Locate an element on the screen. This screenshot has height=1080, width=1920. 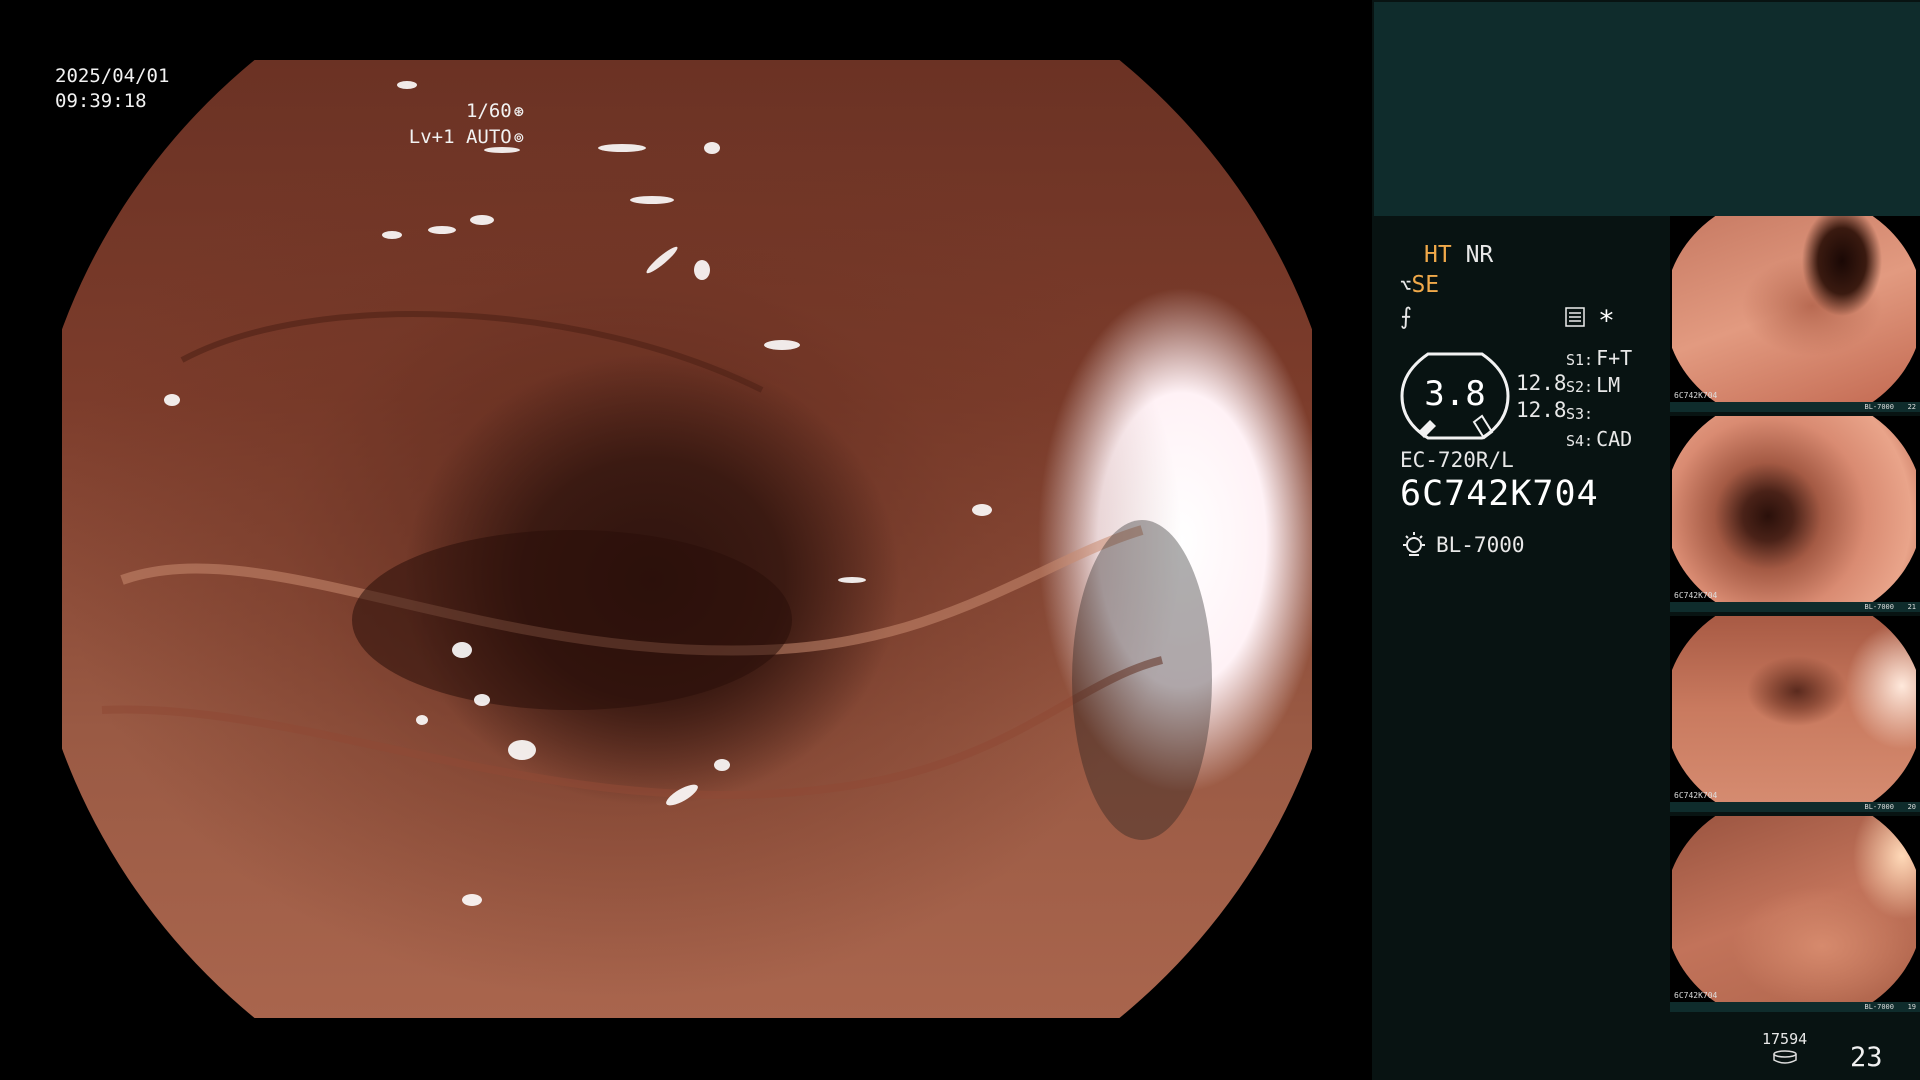
gauge-readings: 12.8 12.8 is located at coordinates (1541, 397).